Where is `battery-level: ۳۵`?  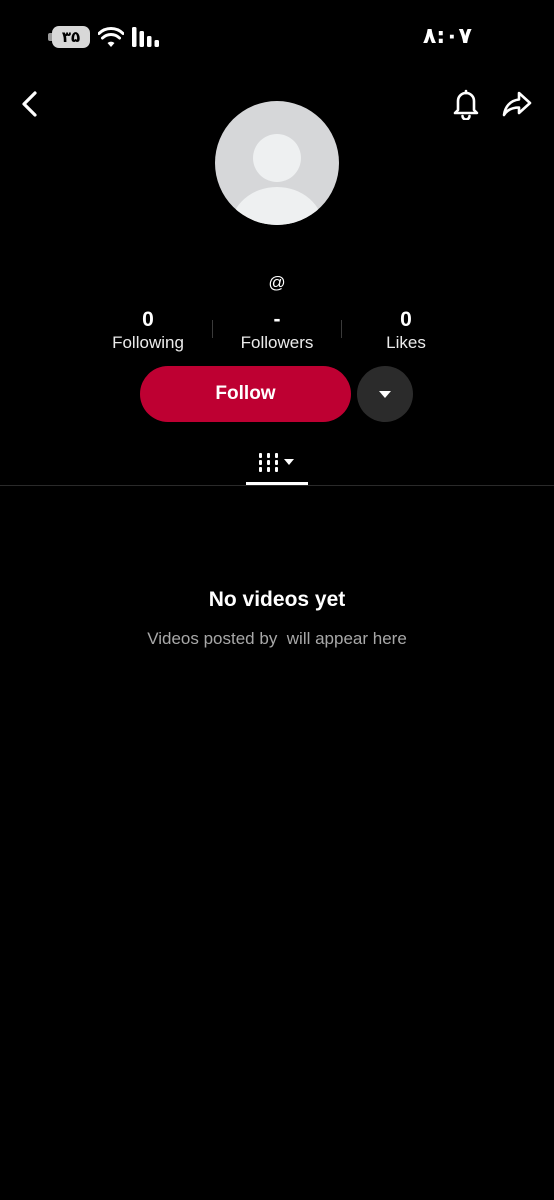 battery-level: ۳۵ is located at coordinates (71, 37).